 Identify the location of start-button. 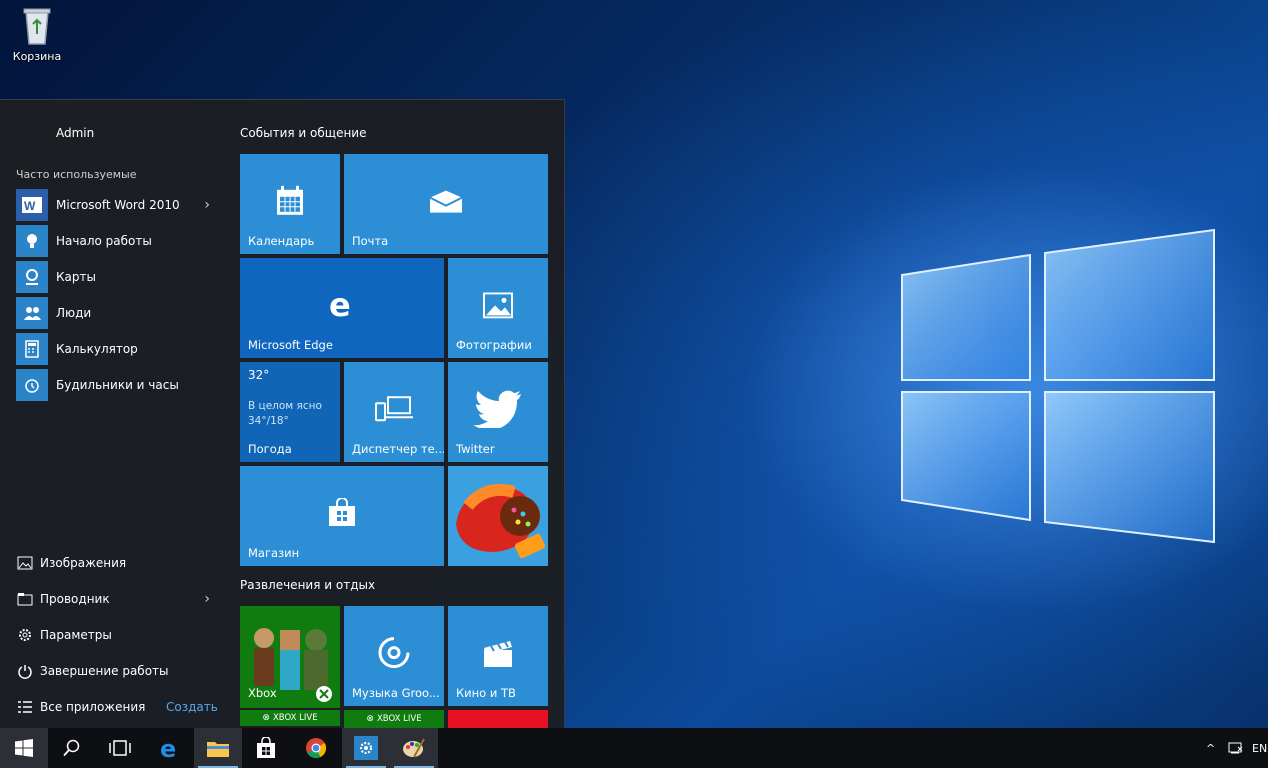
(24, 748).